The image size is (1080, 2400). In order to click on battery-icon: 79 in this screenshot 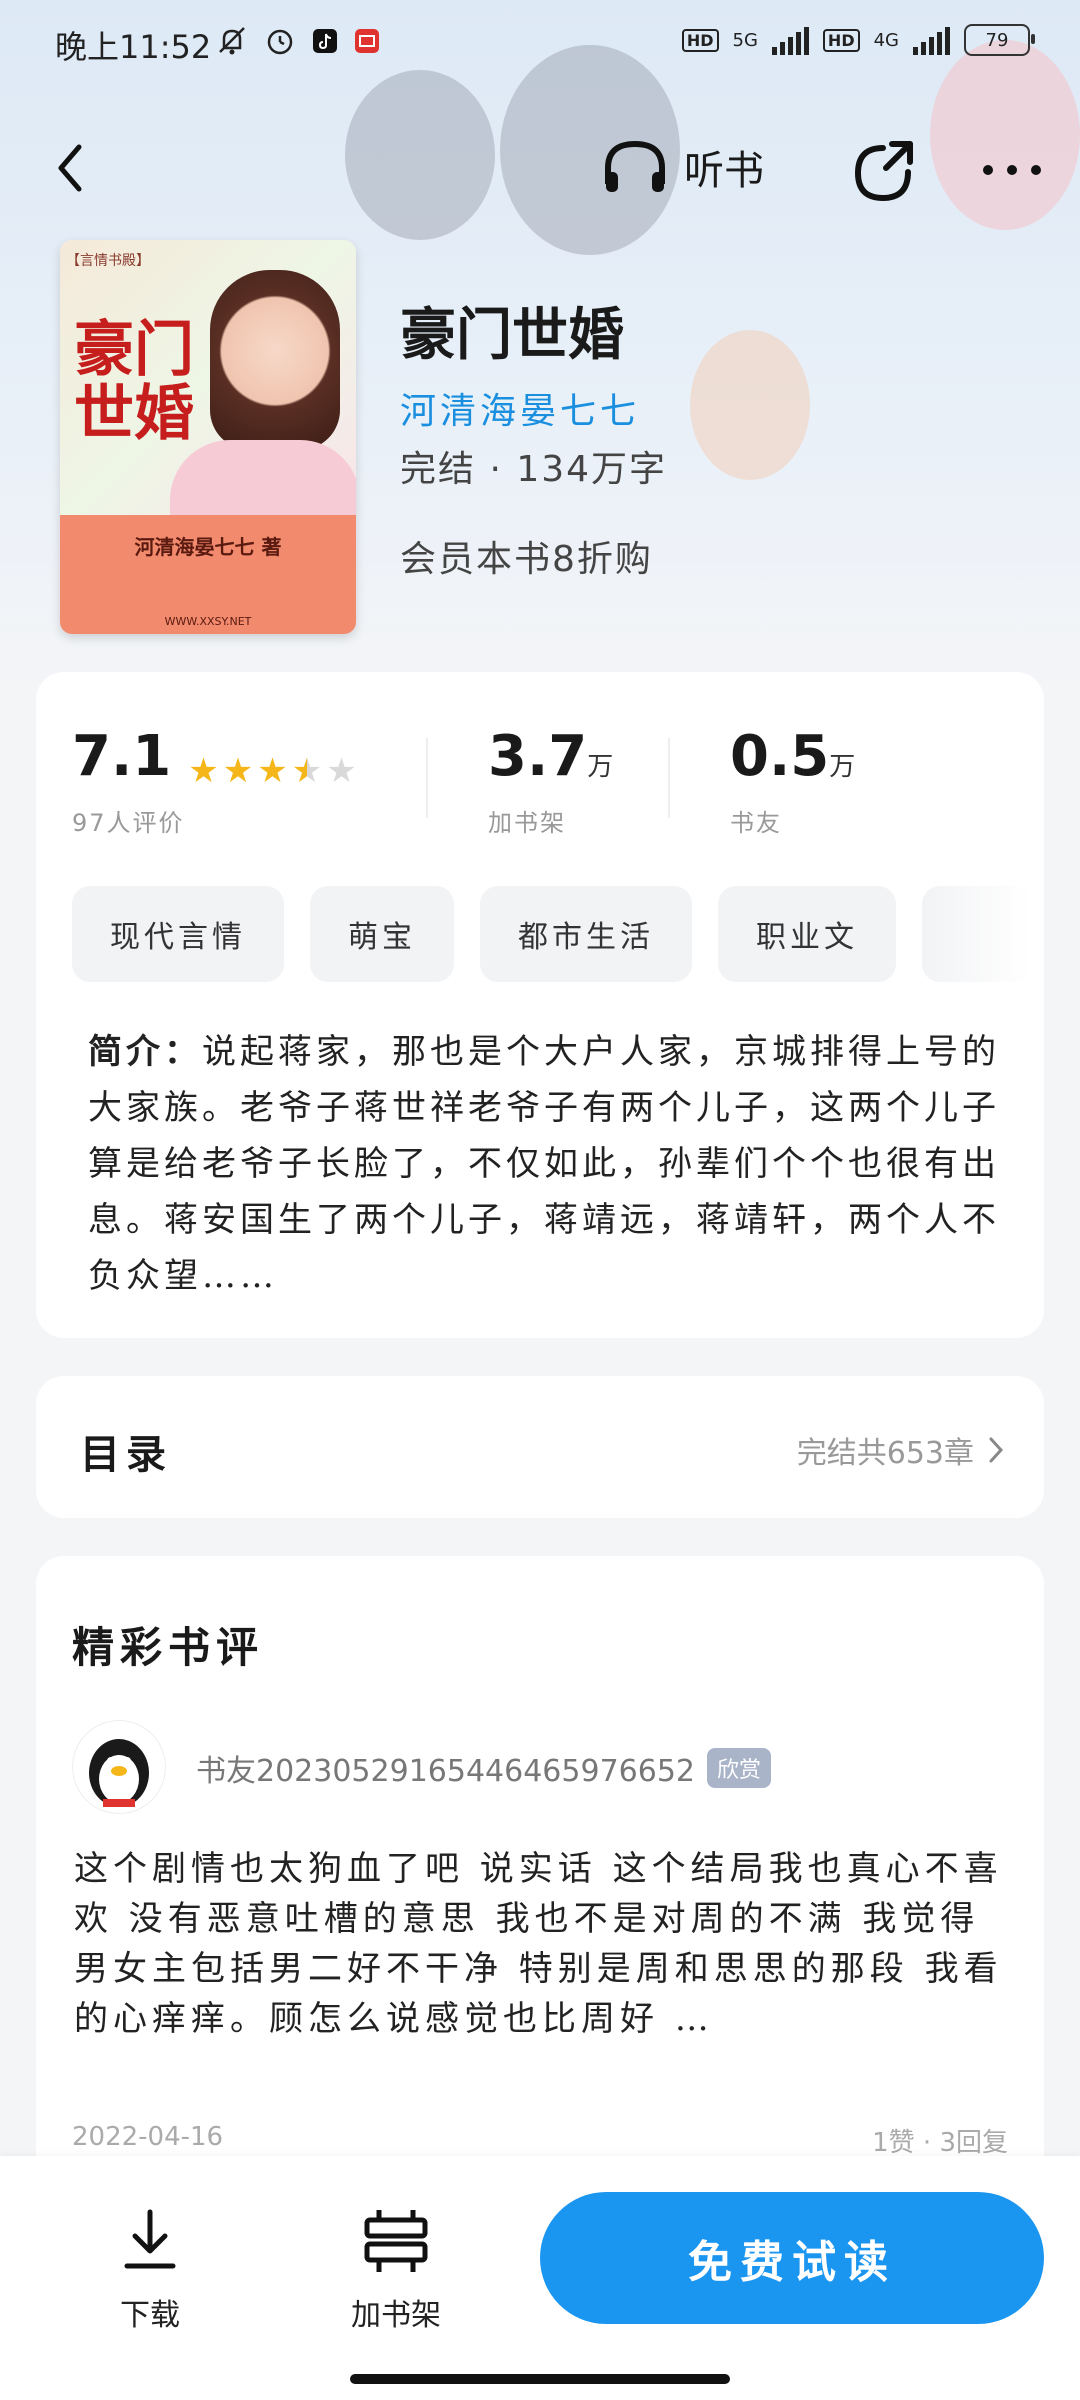, I will do `click(999, 40)`.